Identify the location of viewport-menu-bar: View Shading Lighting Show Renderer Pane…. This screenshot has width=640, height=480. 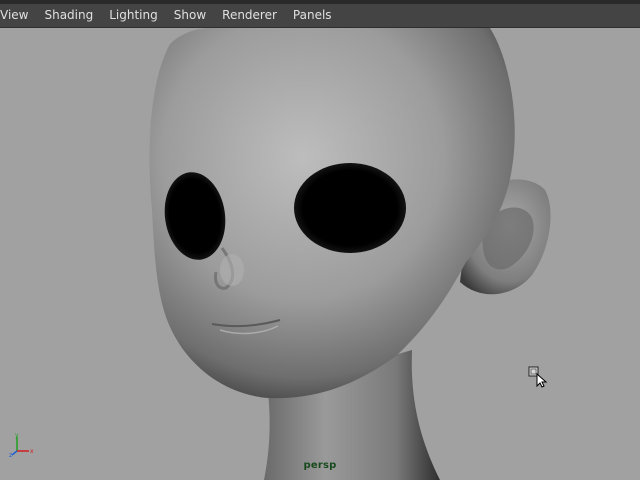
(320, 16).